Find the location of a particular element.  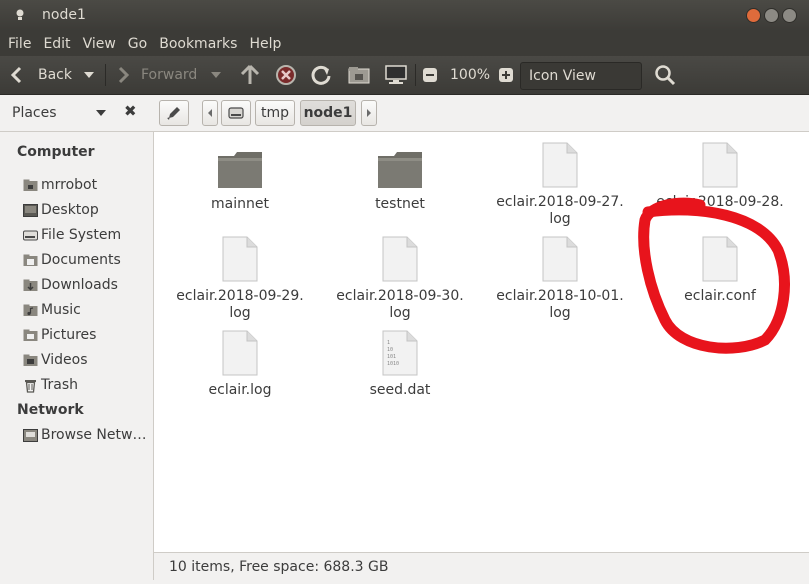

menu-view: View is located at coordinates (99, 44).